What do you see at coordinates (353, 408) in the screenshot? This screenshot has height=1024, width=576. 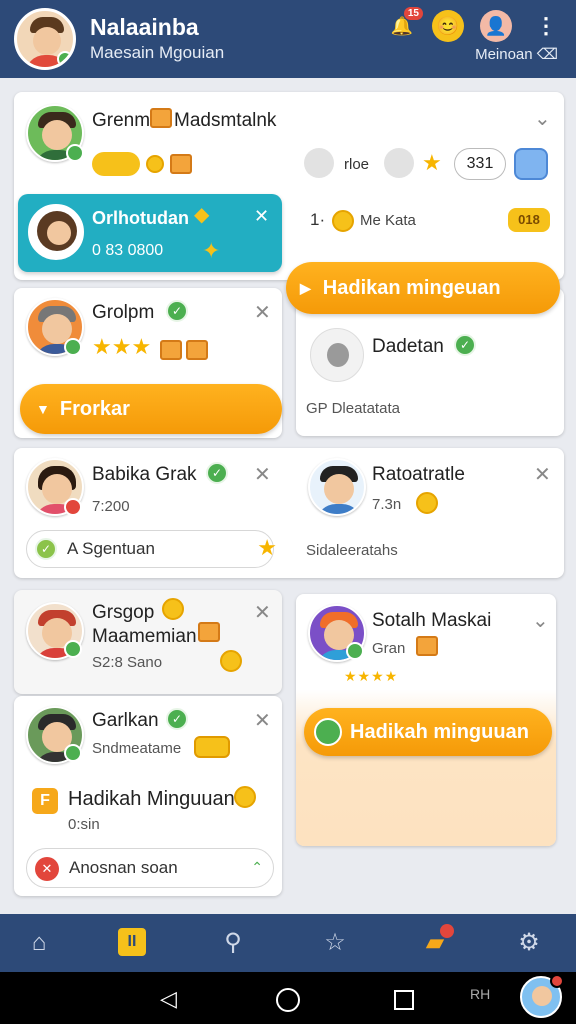 I see `meta-text: GP Dleatatata` at bounding box center [353, 408].